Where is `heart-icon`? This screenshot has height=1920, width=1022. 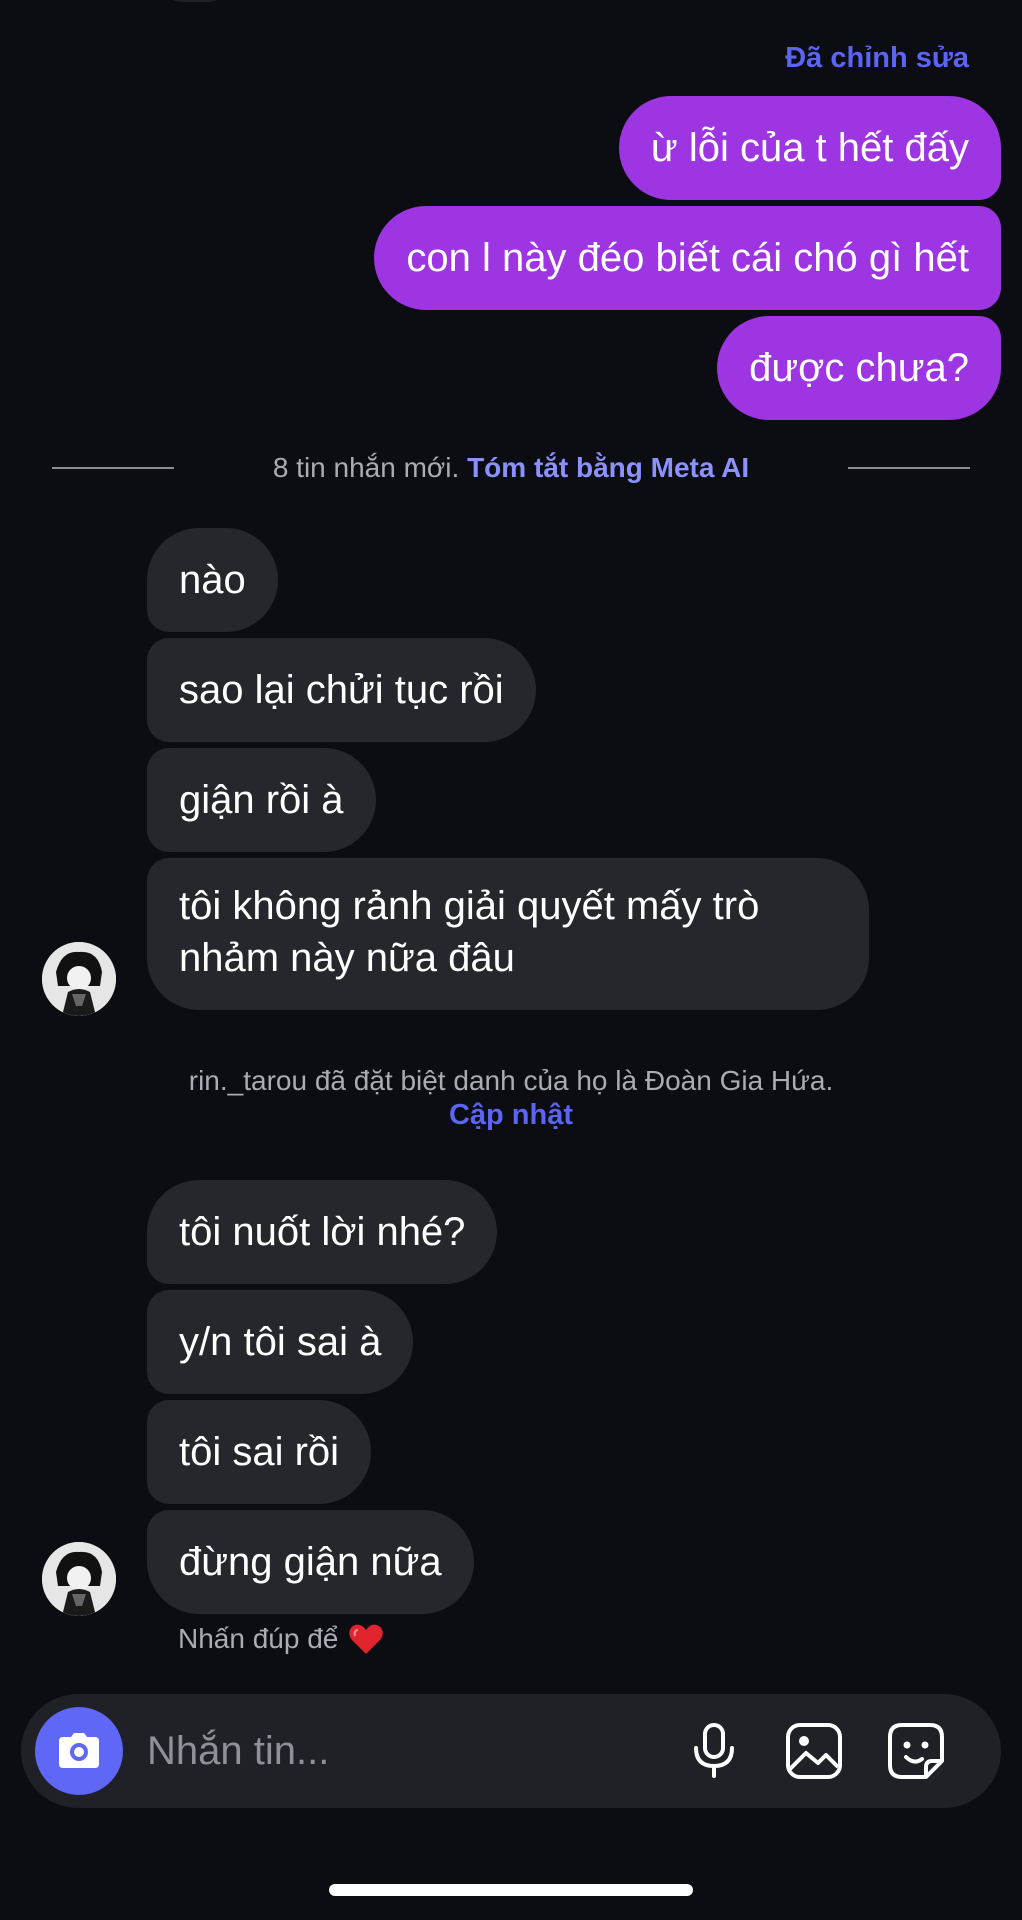
heart-icon is located at coordinates (366, 1639).